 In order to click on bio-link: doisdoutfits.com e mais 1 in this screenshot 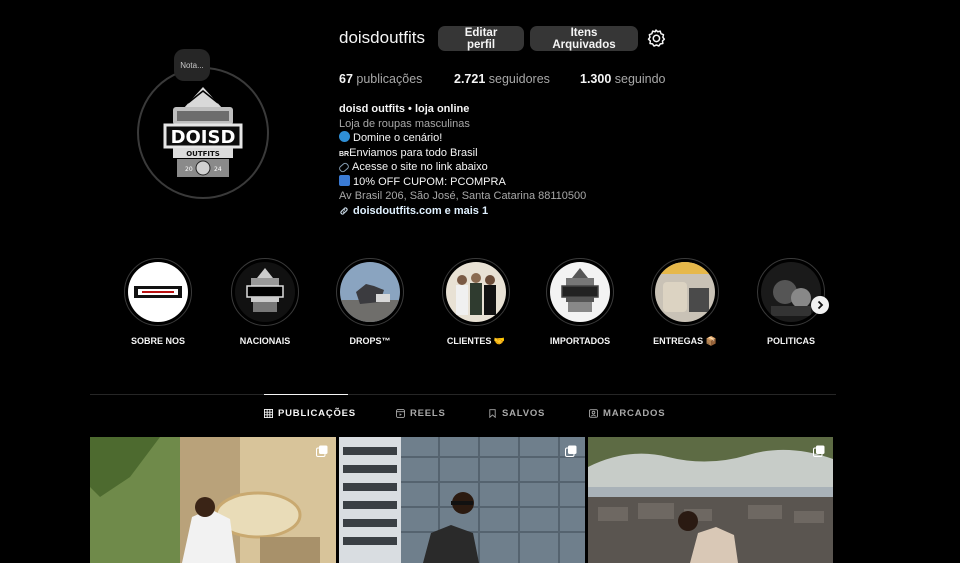, I will do `click(462, 211)`.